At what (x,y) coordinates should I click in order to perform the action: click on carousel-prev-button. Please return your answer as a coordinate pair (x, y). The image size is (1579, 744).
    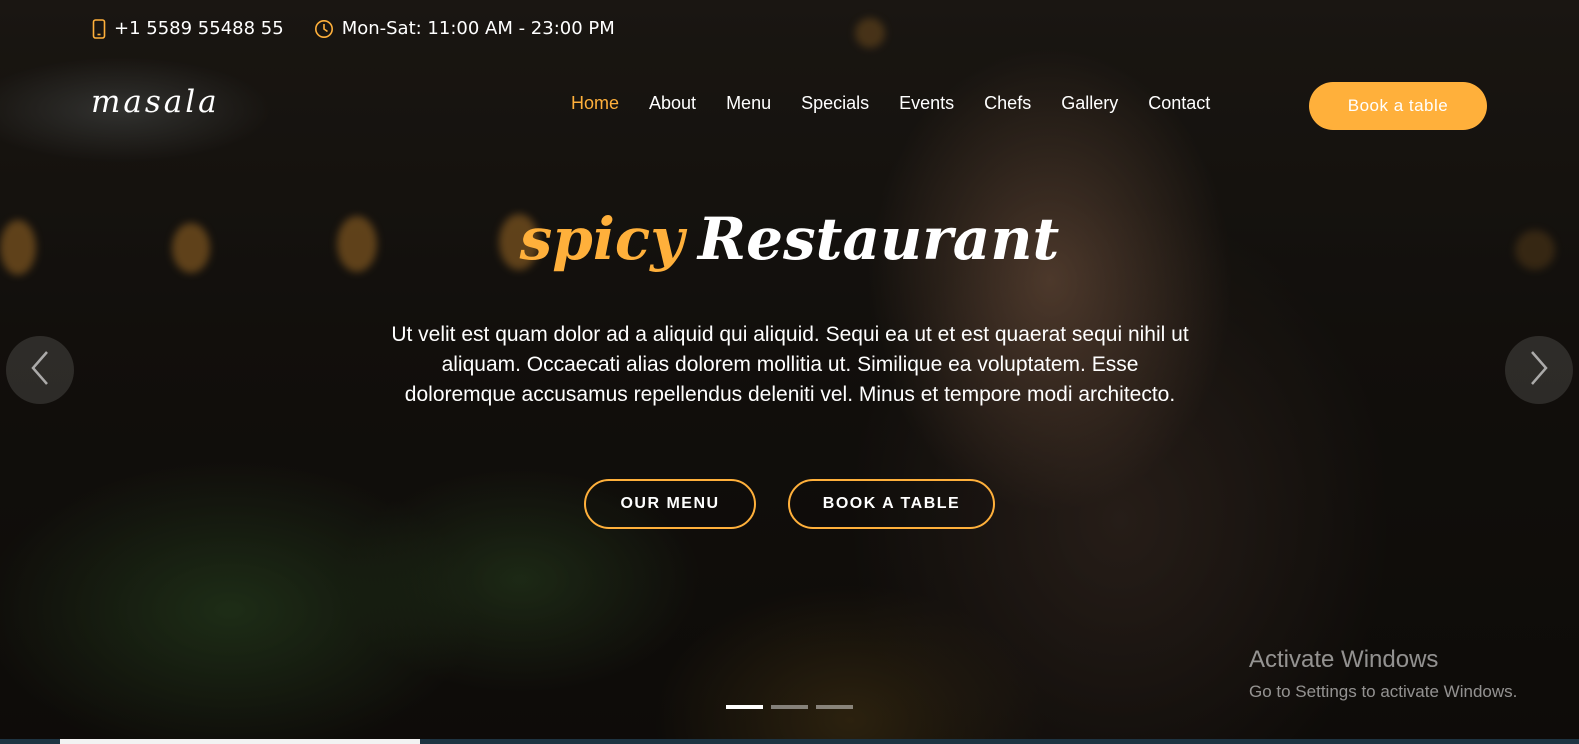
    Looking at the image, I should click on (40, 370).